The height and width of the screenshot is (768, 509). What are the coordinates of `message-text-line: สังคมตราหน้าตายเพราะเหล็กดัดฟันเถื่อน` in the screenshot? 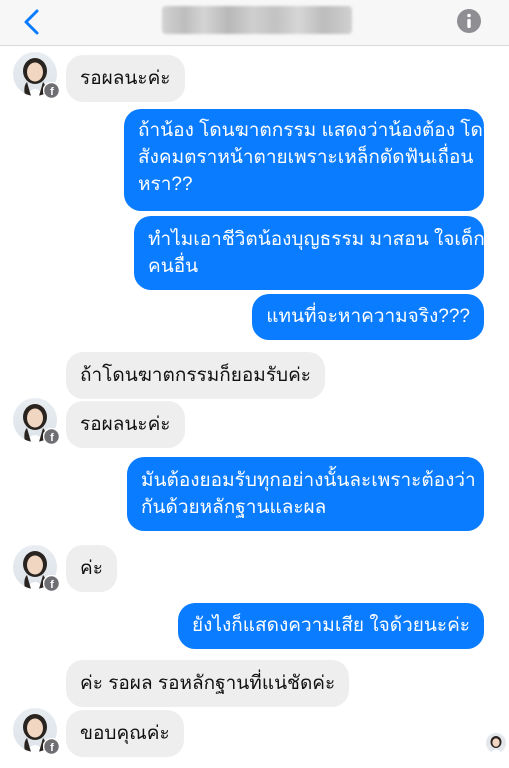 It's located at (306, 157).